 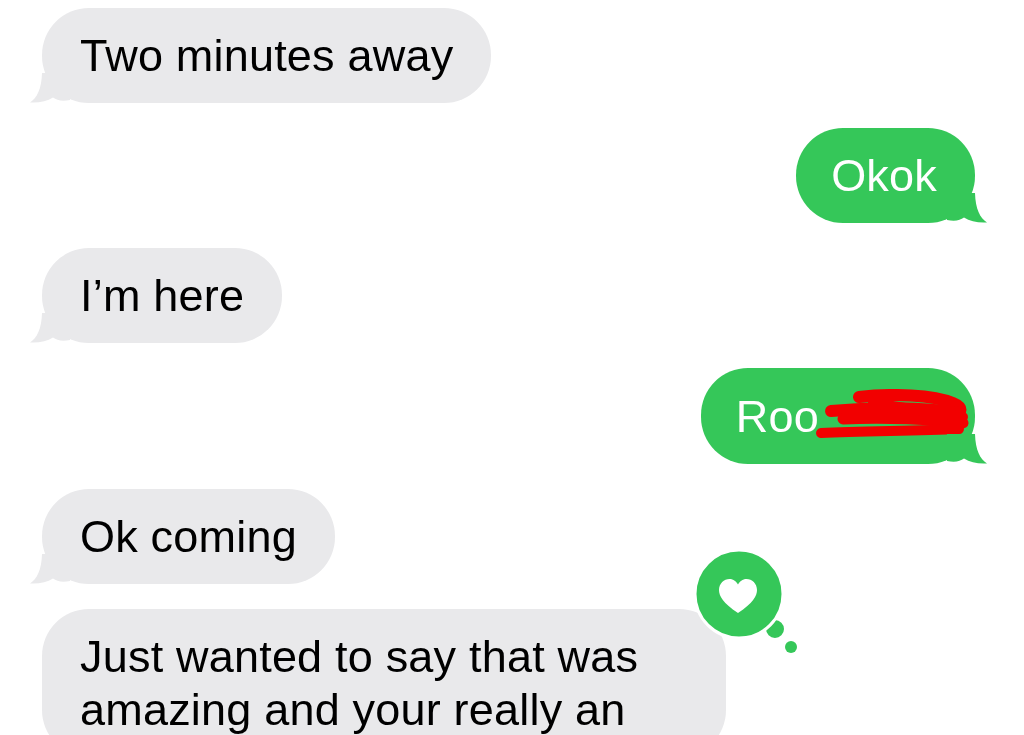 I want to click on message-text: Ok coming, so click(x=188, y=536).